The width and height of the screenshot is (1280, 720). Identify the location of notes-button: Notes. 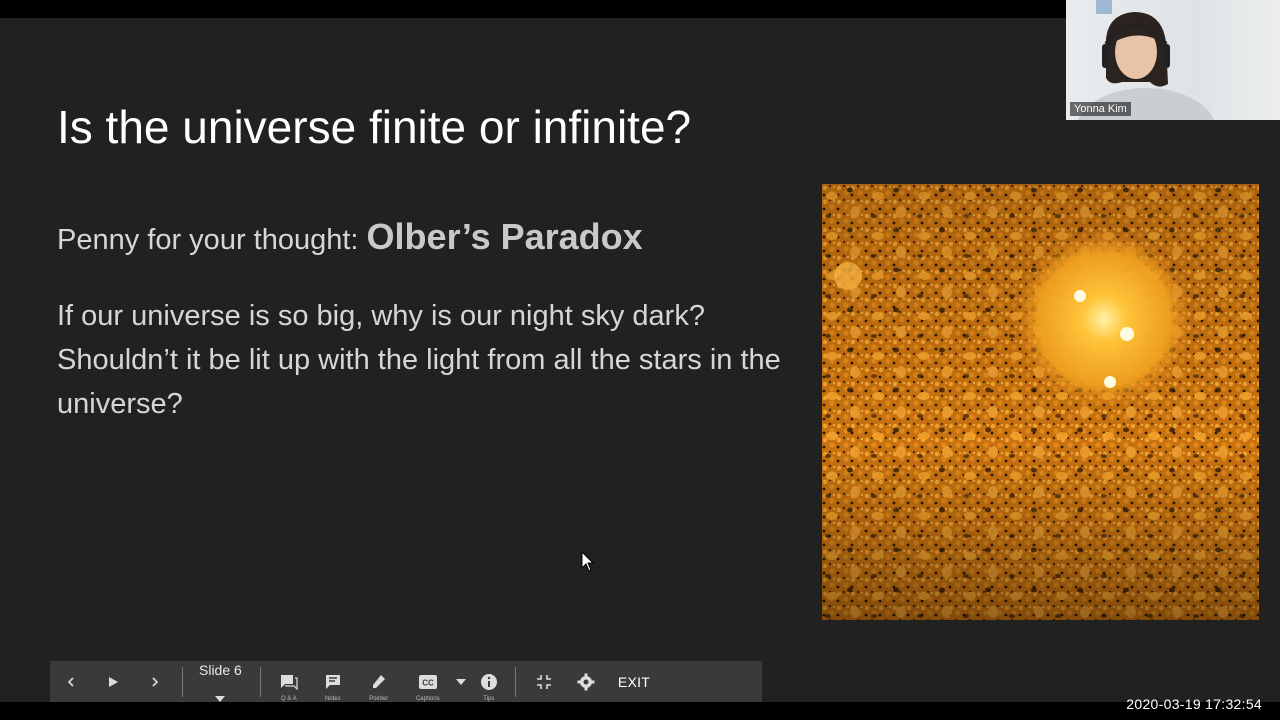
(333, 681).